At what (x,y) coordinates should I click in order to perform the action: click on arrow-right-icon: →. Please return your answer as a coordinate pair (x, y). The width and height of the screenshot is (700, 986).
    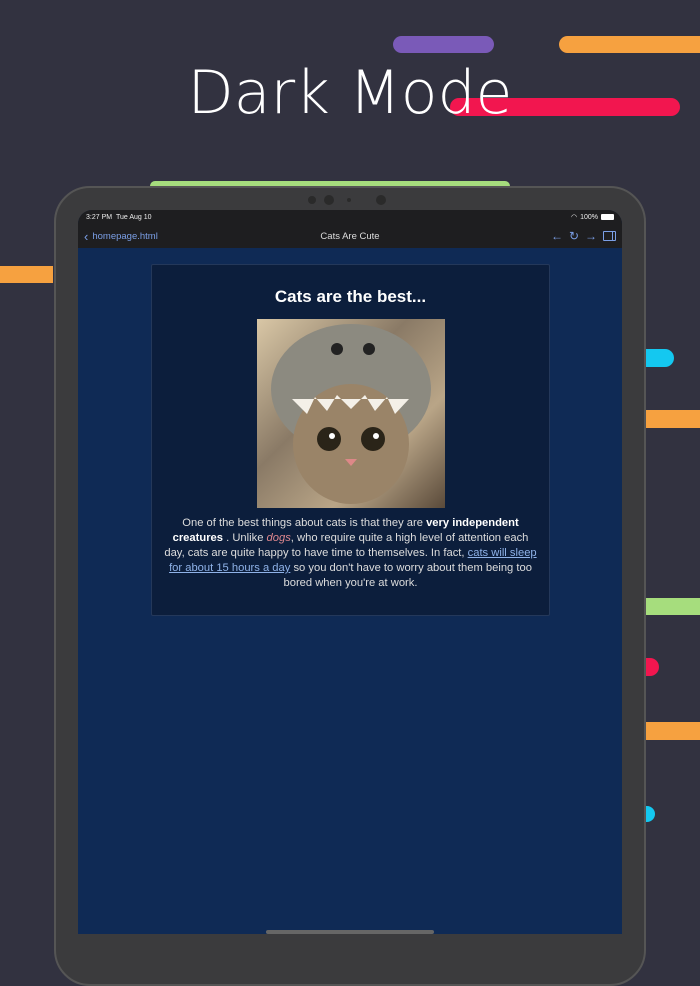
    Looking at the image, I should click on (591, 236).